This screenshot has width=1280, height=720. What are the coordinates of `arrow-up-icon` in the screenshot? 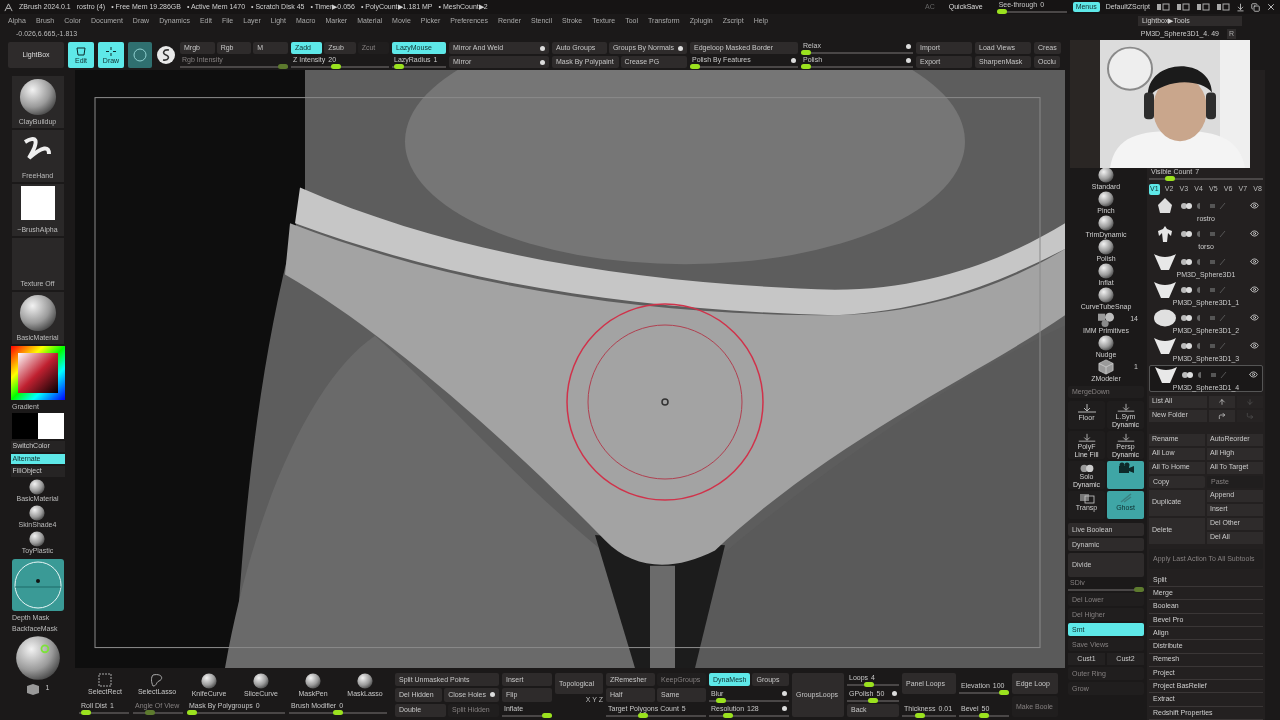 It's located at (1222, 401).